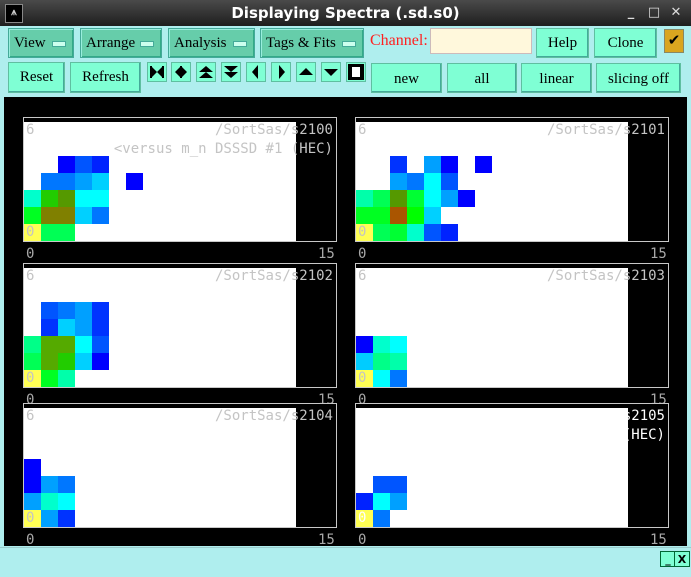 This screenshot has width=691, height=577. I want to click on spectrum-name: /SortSas/s2103, so click(605, 276).